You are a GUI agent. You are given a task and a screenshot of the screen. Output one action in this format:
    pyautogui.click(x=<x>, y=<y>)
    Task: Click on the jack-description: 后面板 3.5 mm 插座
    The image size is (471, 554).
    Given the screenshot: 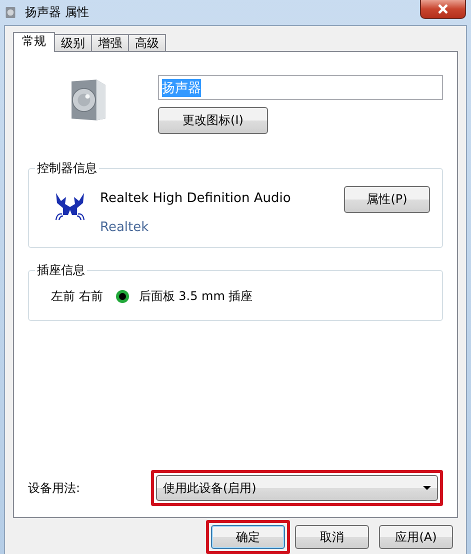 What is the action you would take?
    pyautogui.click(x=195, y=296)
    